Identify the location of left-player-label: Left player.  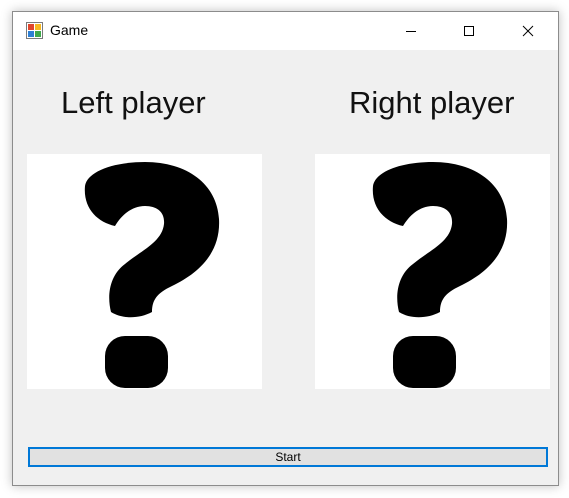
(133, 102).